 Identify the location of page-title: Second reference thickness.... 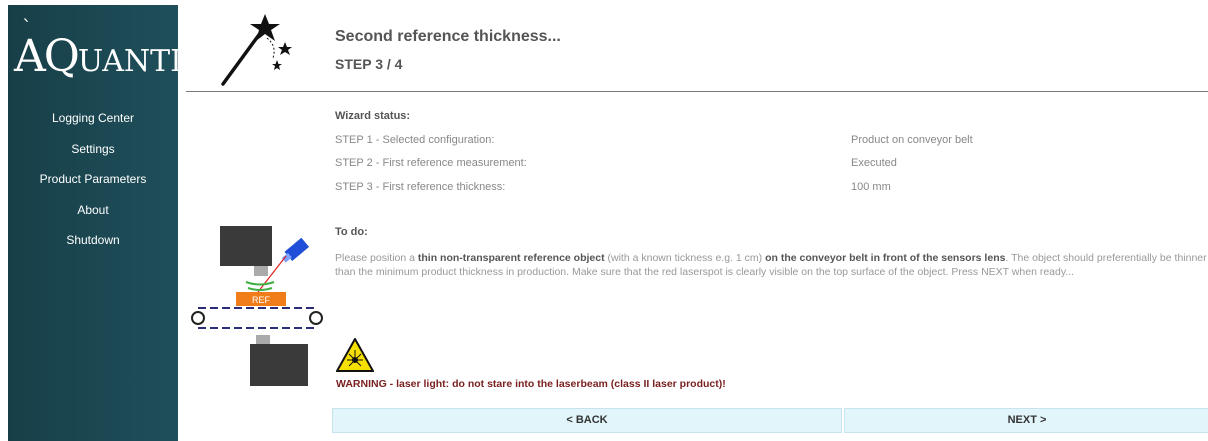
(448, 36).